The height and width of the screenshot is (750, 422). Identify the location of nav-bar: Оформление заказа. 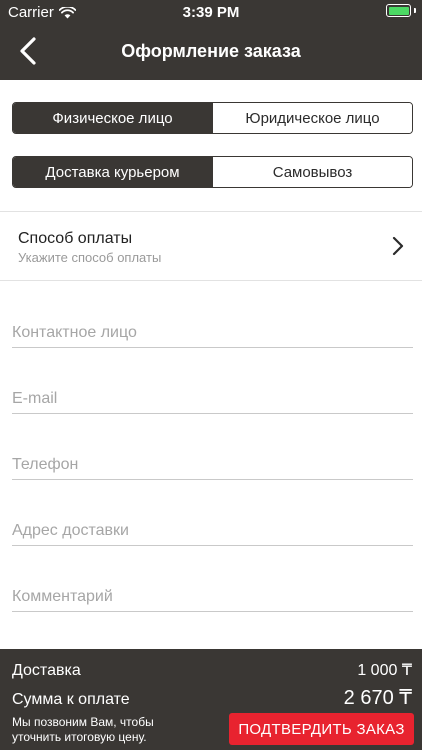
(211, 52).